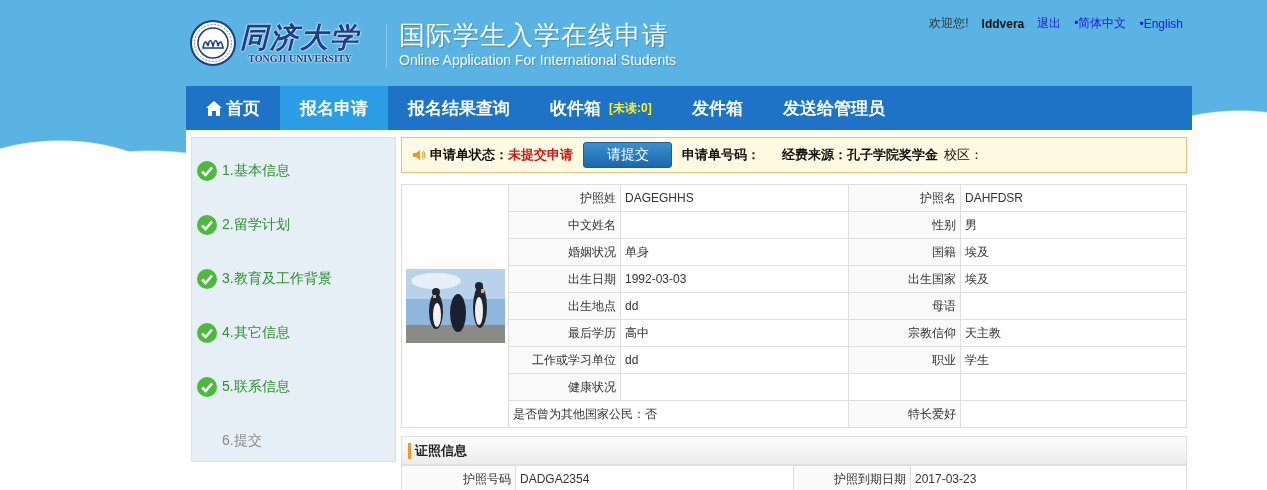 The image size is (1267, 490). What do you see at coordinates (300, 37) in the screenshot?
I see `university-name: 同济大学` at bounding box center [300, 37].